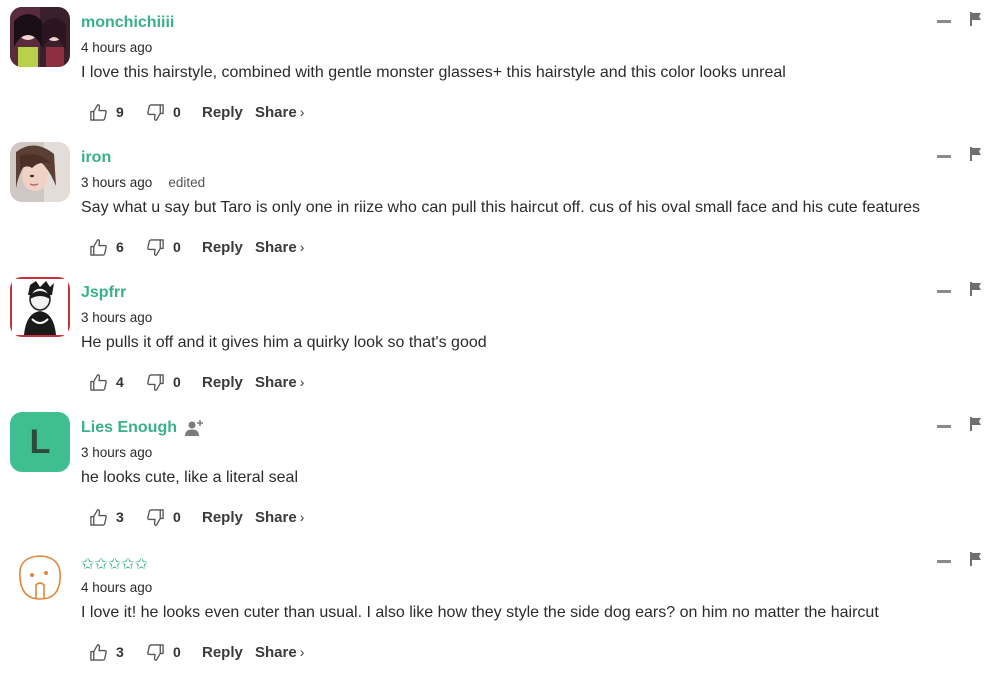 Image resolution: width=999 pixels, height=675 pixels. I want to click on like-count: 6, so click(120, 247).